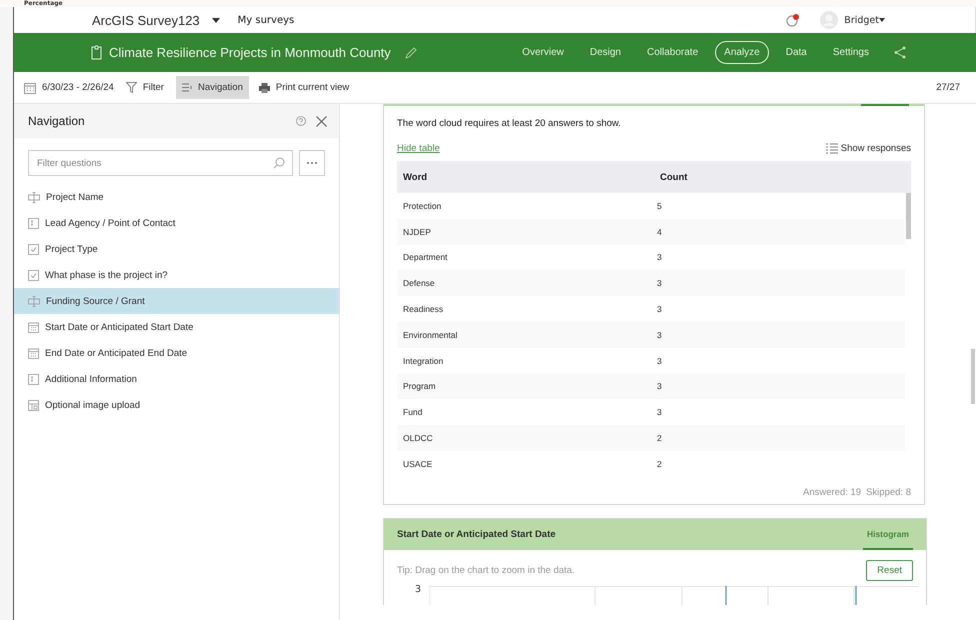 The width and height of the screenshot is (976, 620). I want to click on question-item: End Date or Anticipated End Date, so click(176, 353).